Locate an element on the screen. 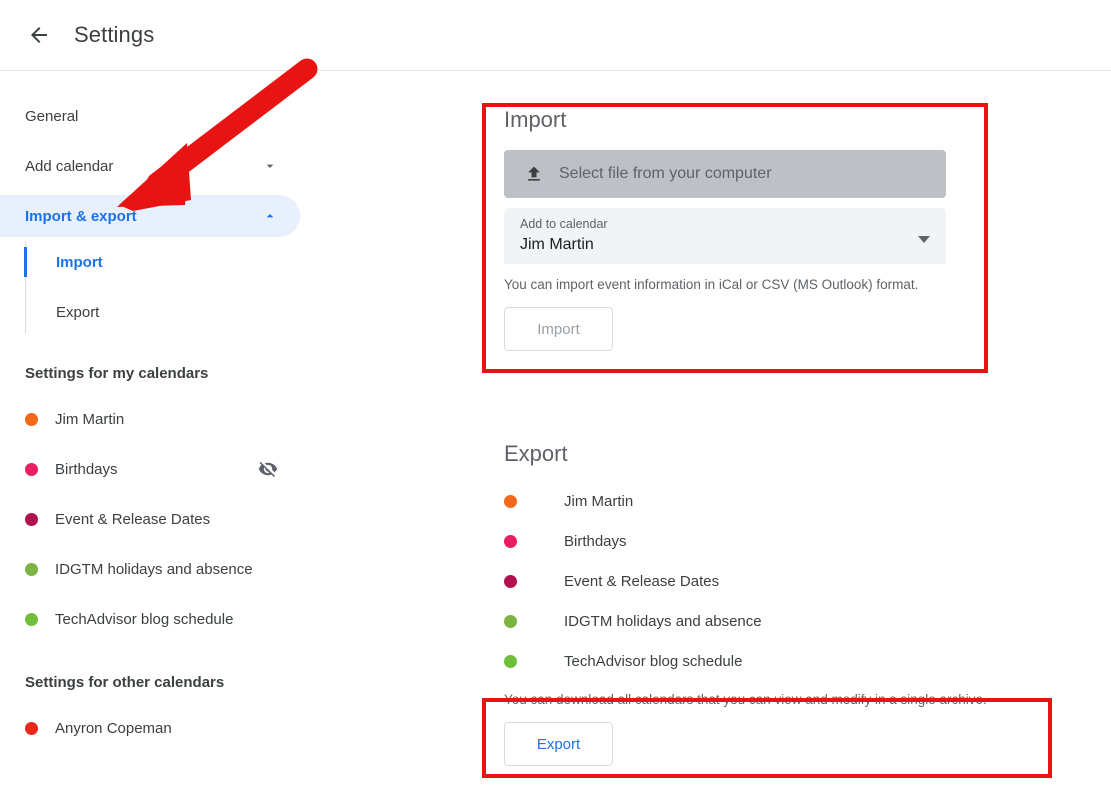 This screenshot has width=1111, height=792. export-button: Export is located at coordinates (558, 744).